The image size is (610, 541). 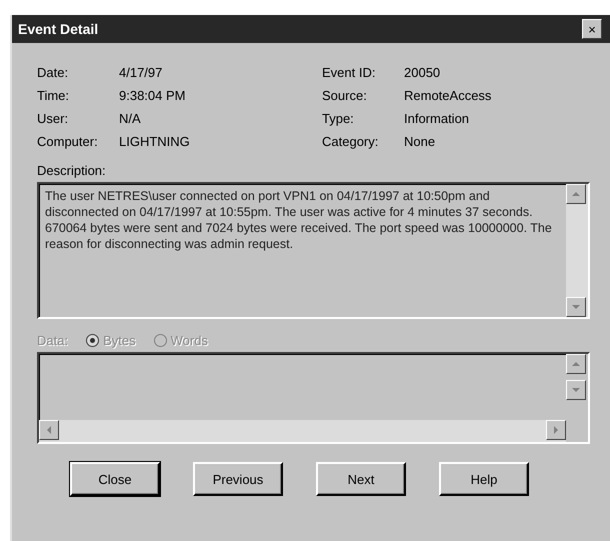 I want to click on field-label: Date:, so click(x=53, y=72).